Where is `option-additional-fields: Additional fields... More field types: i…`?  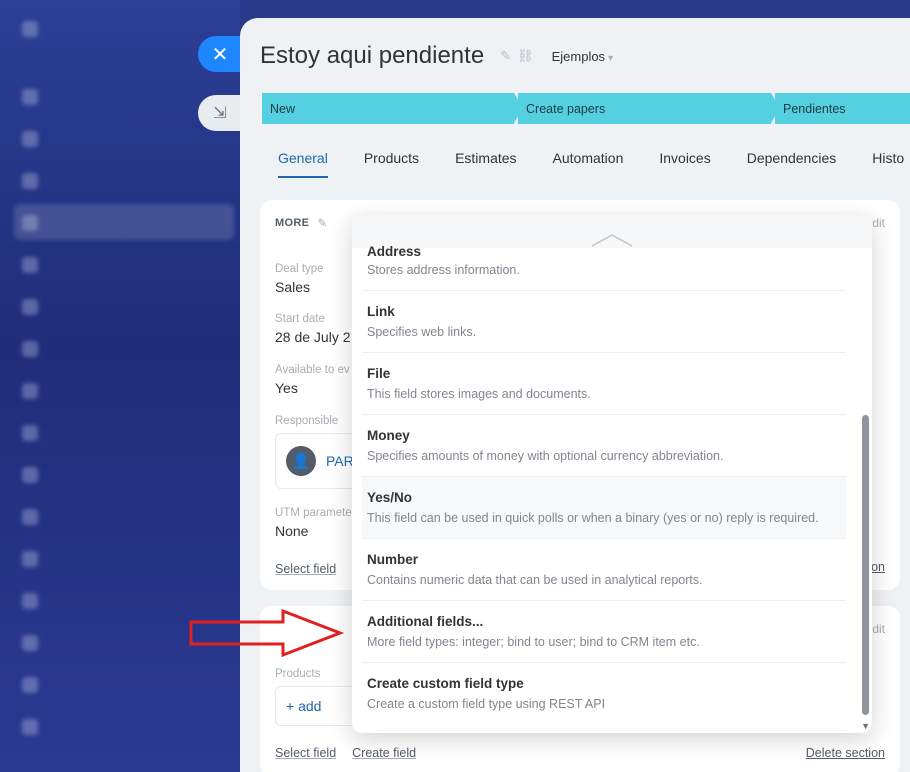
option-additional-fields: Additional fields... More field types: i… is located at coordinates (604, 632).